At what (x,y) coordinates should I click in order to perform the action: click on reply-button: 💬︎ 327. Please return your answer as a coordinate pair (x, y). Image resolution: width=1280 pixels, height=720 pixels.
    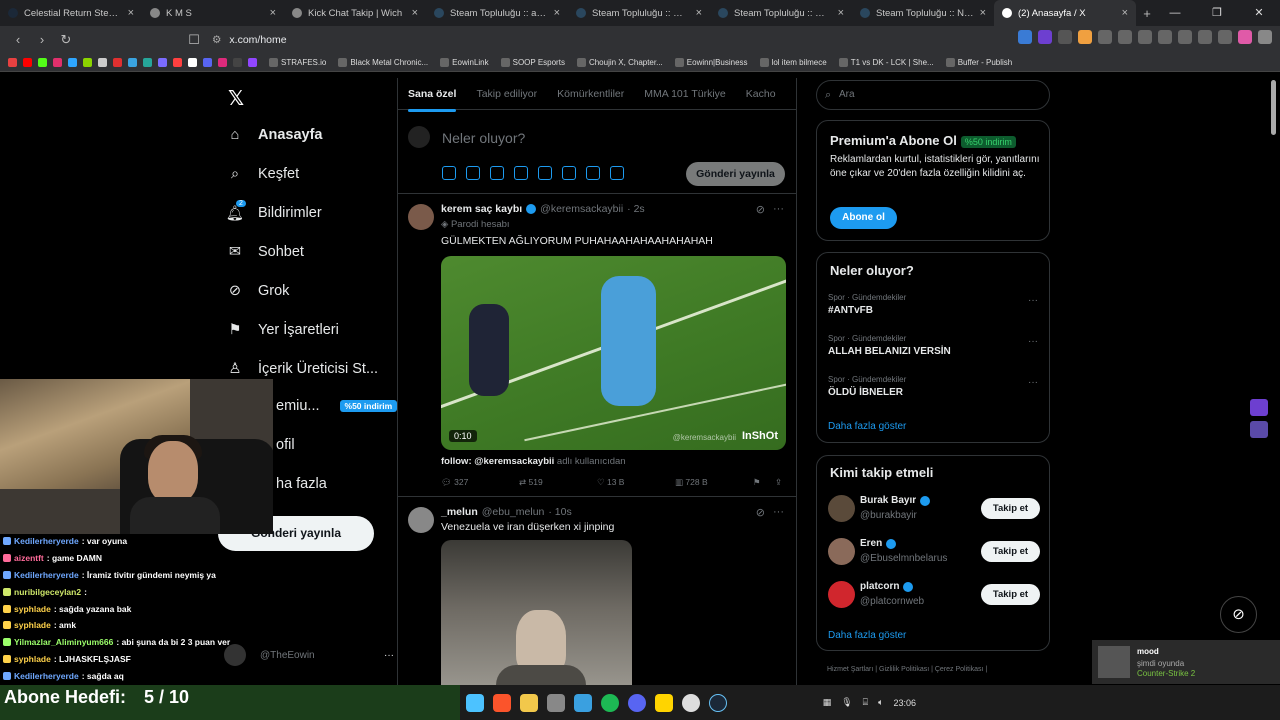
    Looking at the image, I should click on (480, 482).